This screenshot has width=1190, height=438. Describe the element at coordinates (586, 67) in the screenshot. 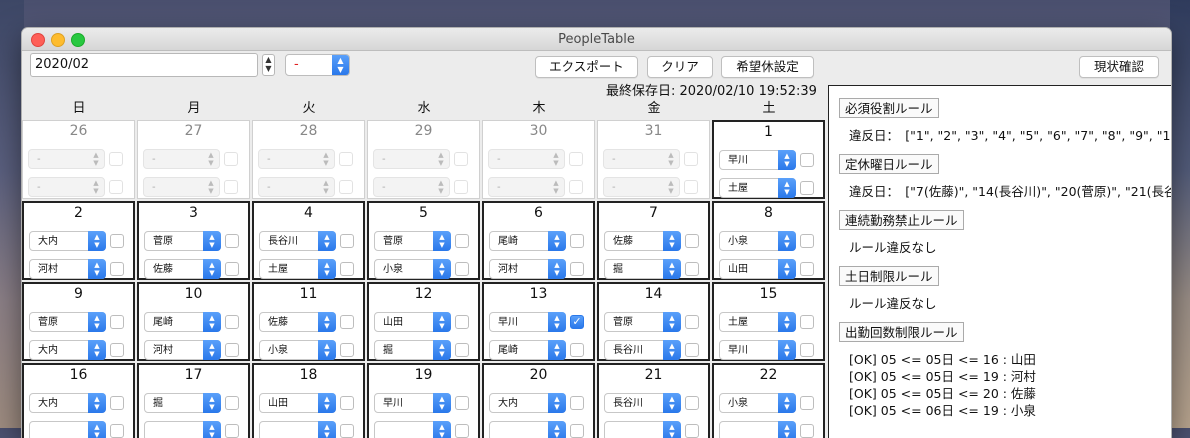

I see `export-button: エクスポート` at that location.